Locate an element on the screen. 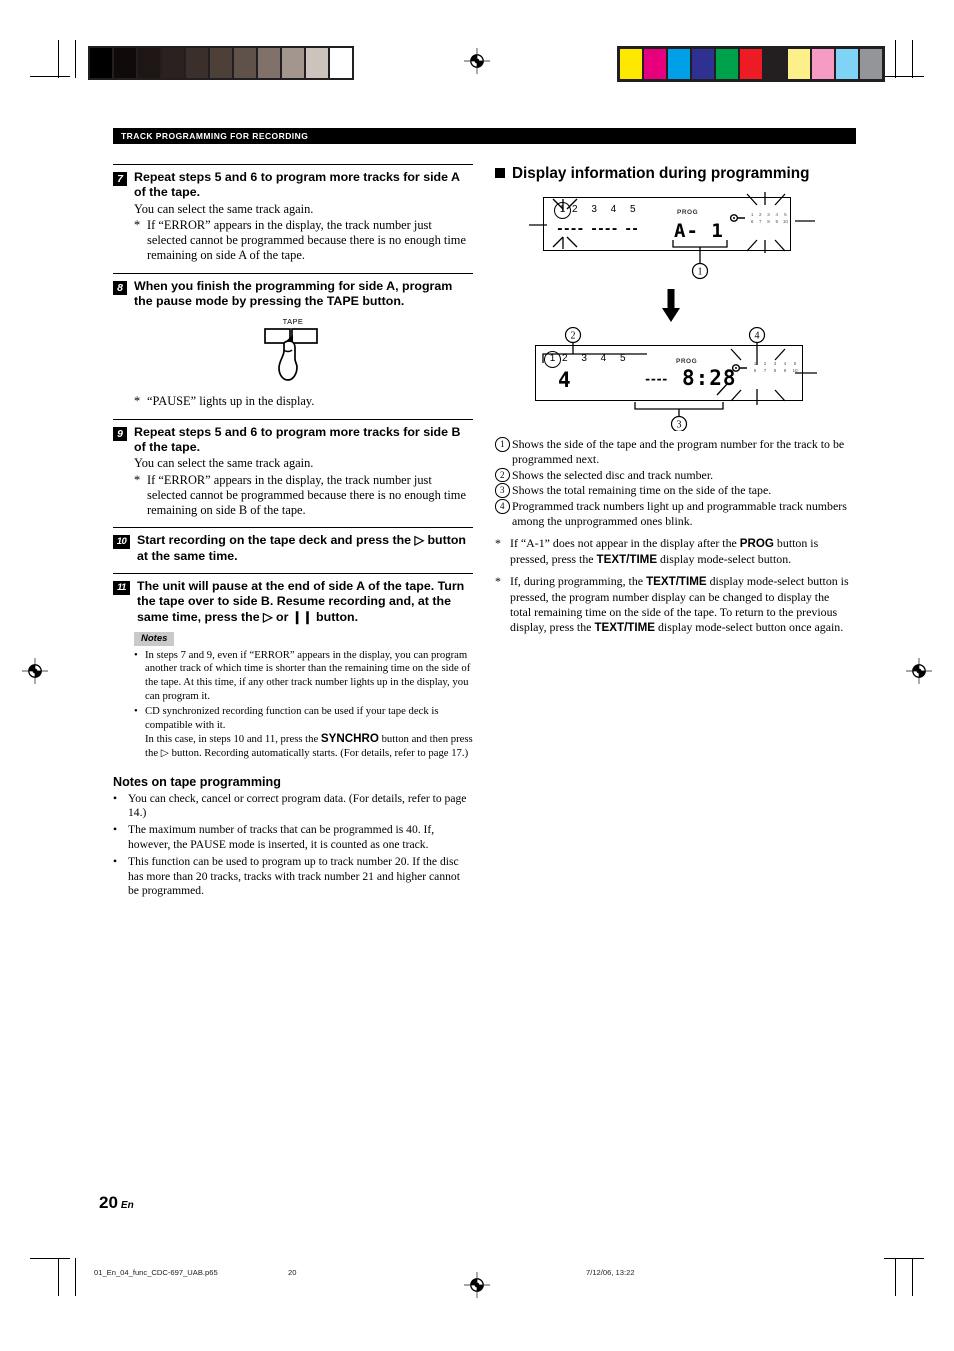  page-number: 20 En is located at coordinates (116, 1203).